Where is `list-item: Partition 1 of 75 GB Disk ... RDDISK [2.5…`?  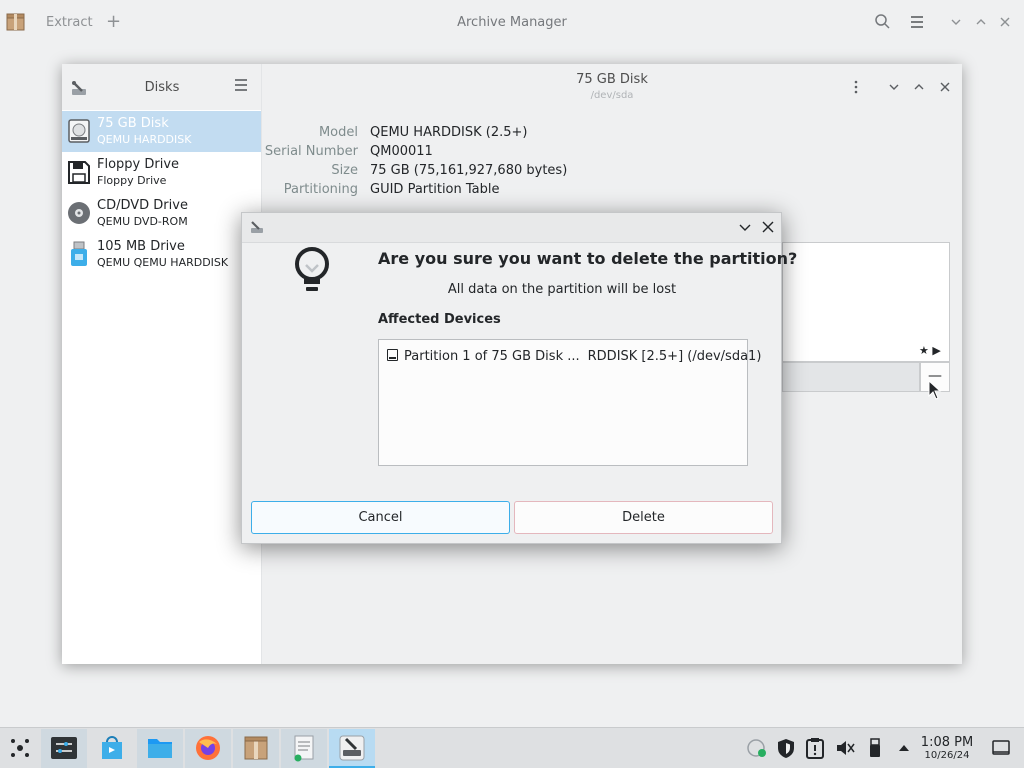 list-item: Partition 1 of 75 GB Disk ... RDDISK [2.5… is located at coordinates (574, 356).